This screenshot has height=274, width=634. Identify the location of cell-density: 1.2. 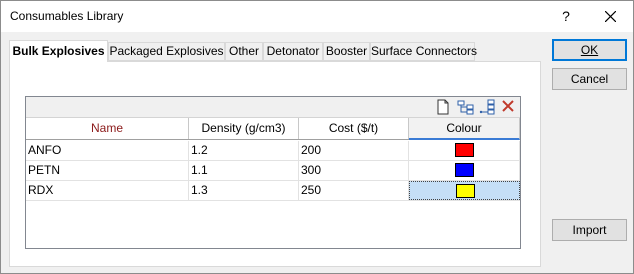
(244, 150).